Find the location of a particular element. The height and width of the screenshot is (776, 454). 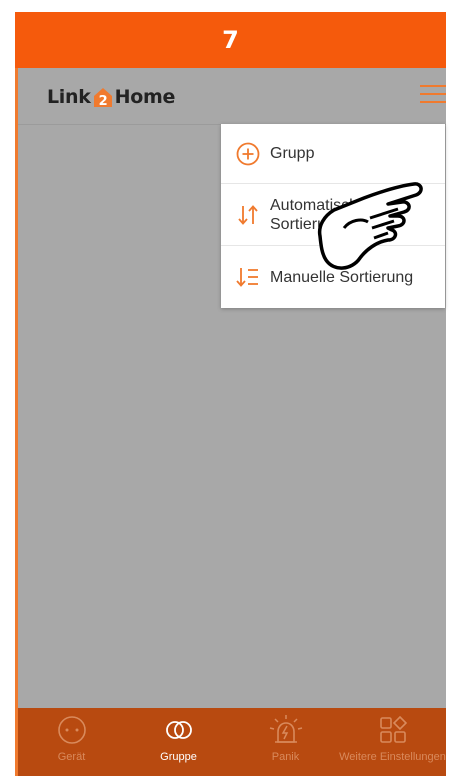

hamburger-menu-icon is located at coordinates (433, 94).